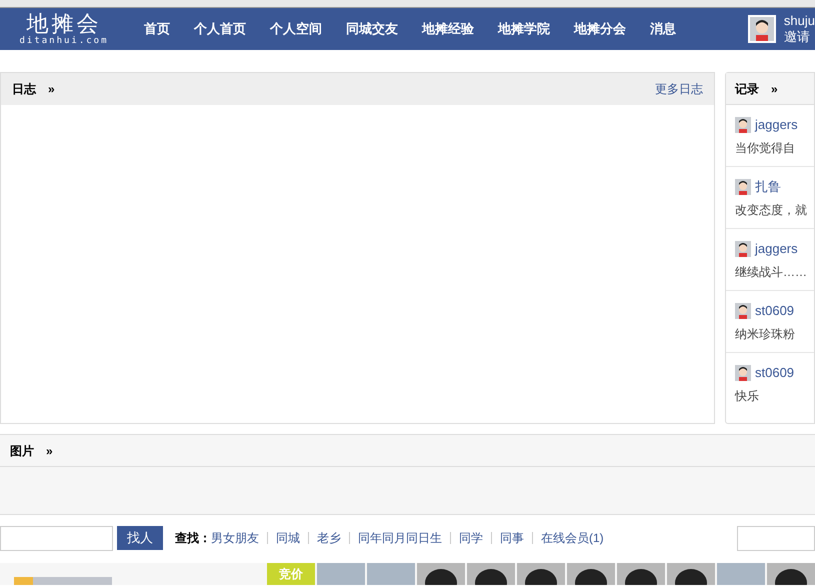  What do you see at coordinates (157, 29) in the screenshot?
I see `nav-link: 首页` at bounding box center [157, 29].